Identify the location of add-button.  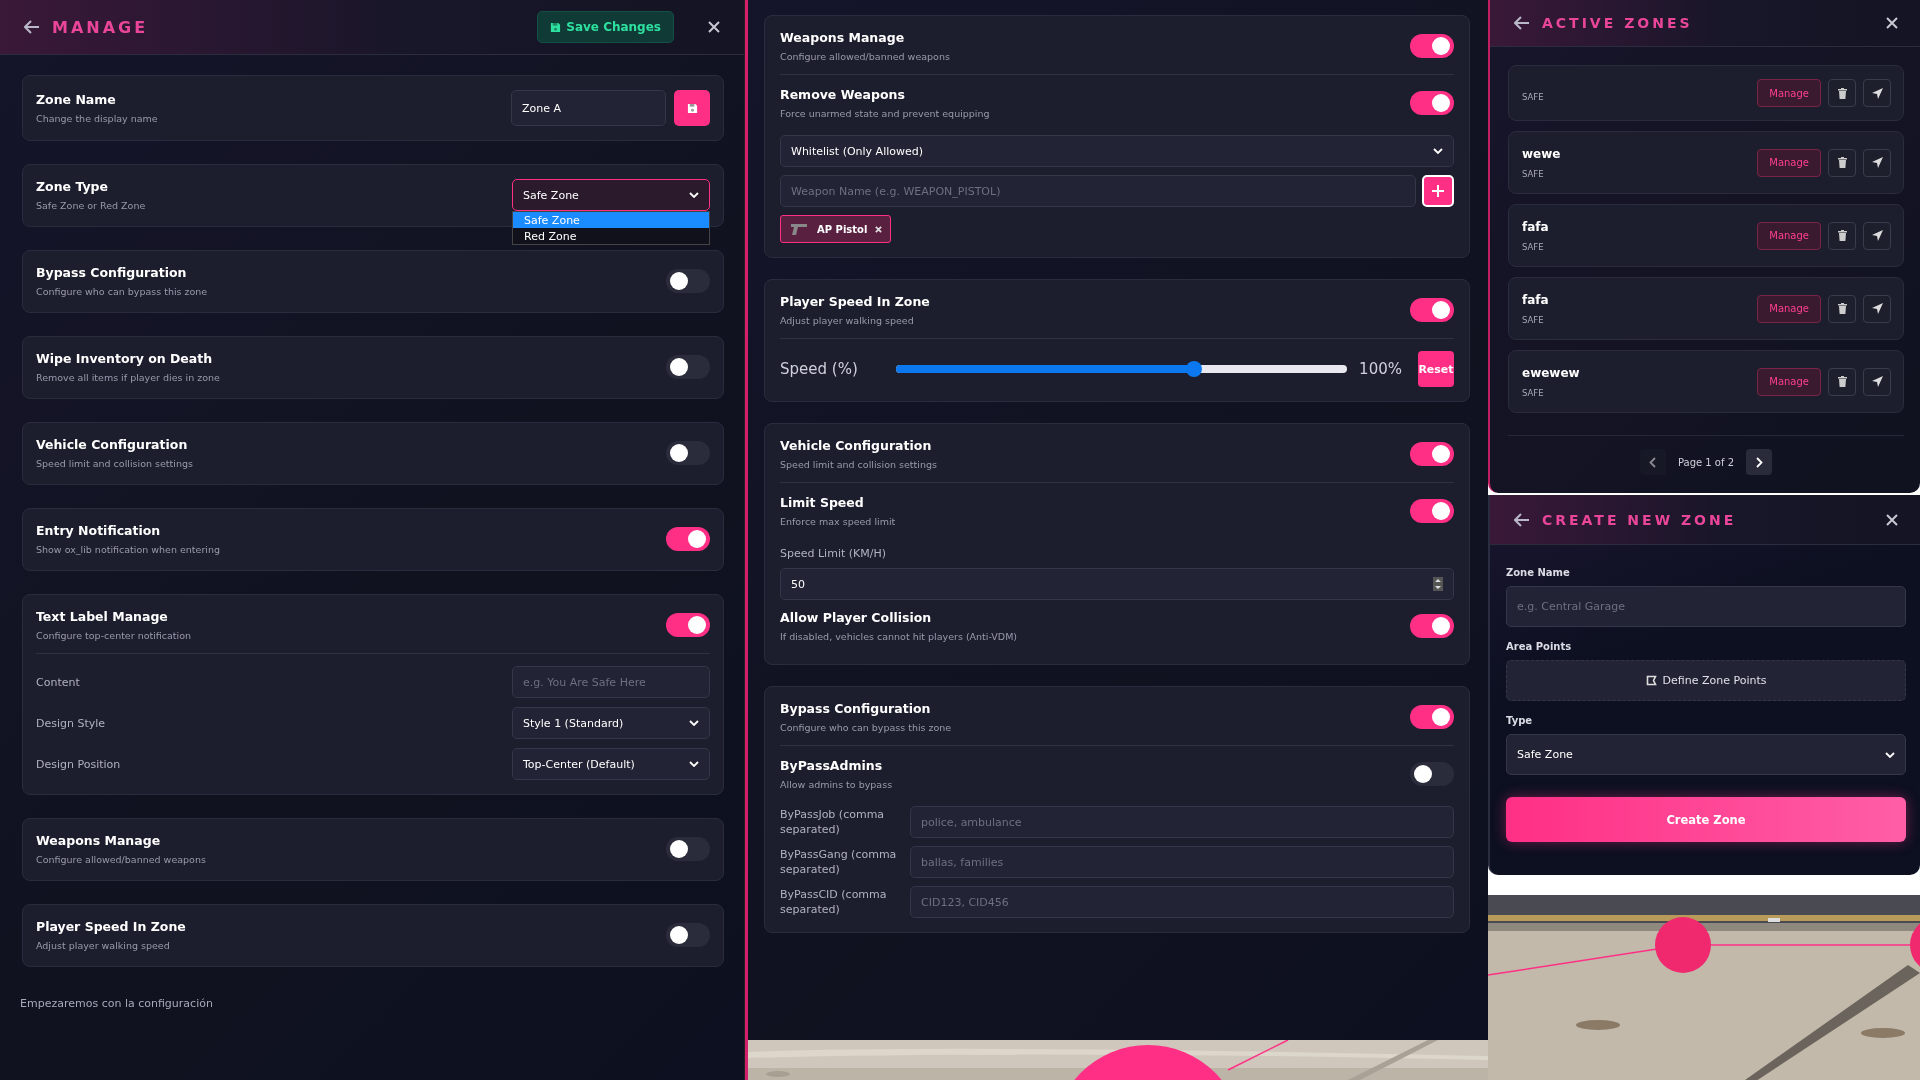
(1438, 191).